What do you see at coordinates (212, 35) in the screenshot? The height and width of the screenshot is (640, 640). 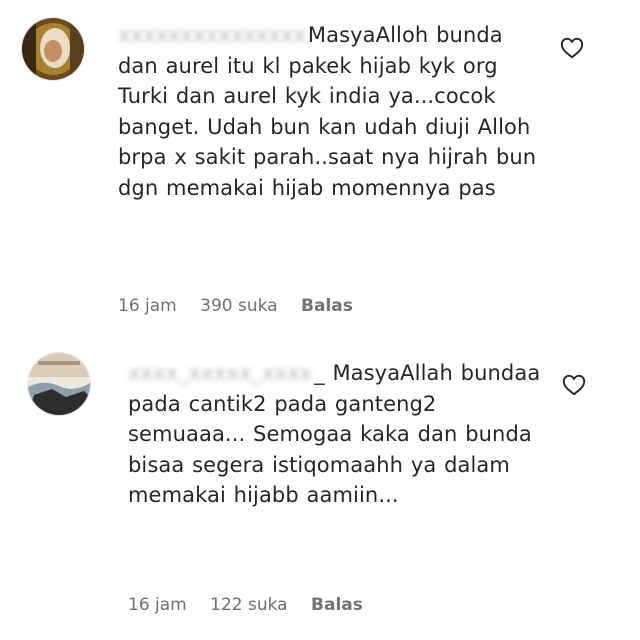 I see `comment-username: xxxxxxxxxxxxxxx` at bounding box center [212, 35].